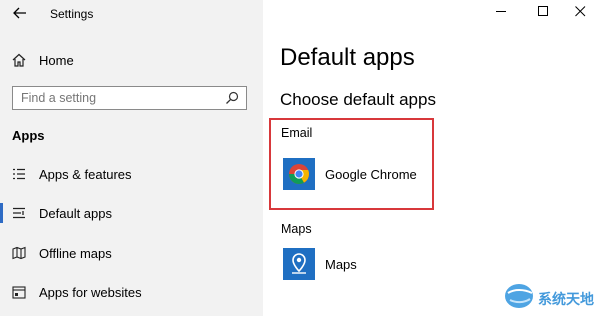 The image size is (600, 316). Describe the element at coordinates (19, 60) in the screenshot. I see `home-icon` at that location.